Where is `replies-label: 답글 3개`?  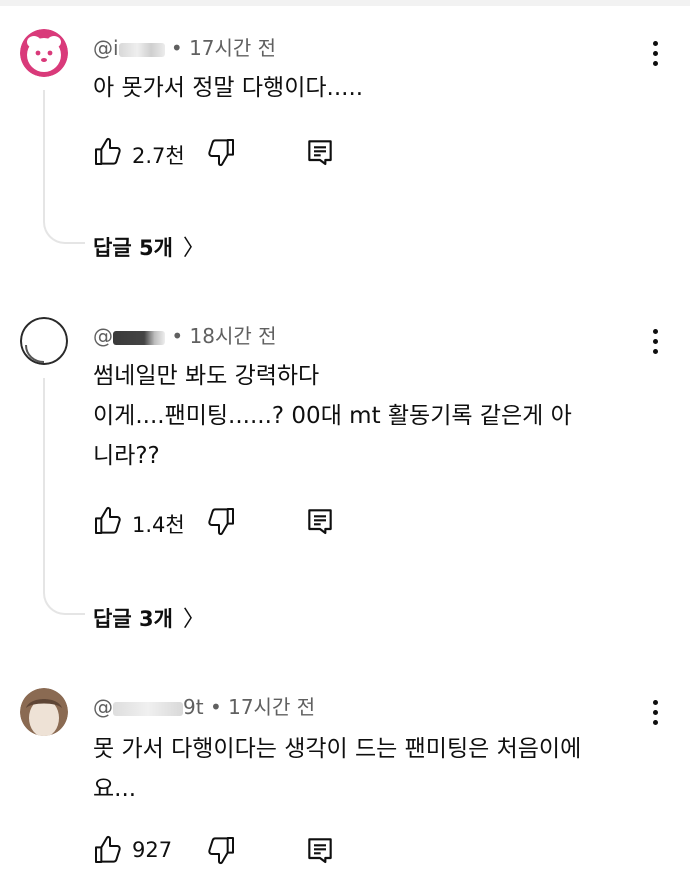
replies-label: 답글 3개 is located at coordinates (133, 619).